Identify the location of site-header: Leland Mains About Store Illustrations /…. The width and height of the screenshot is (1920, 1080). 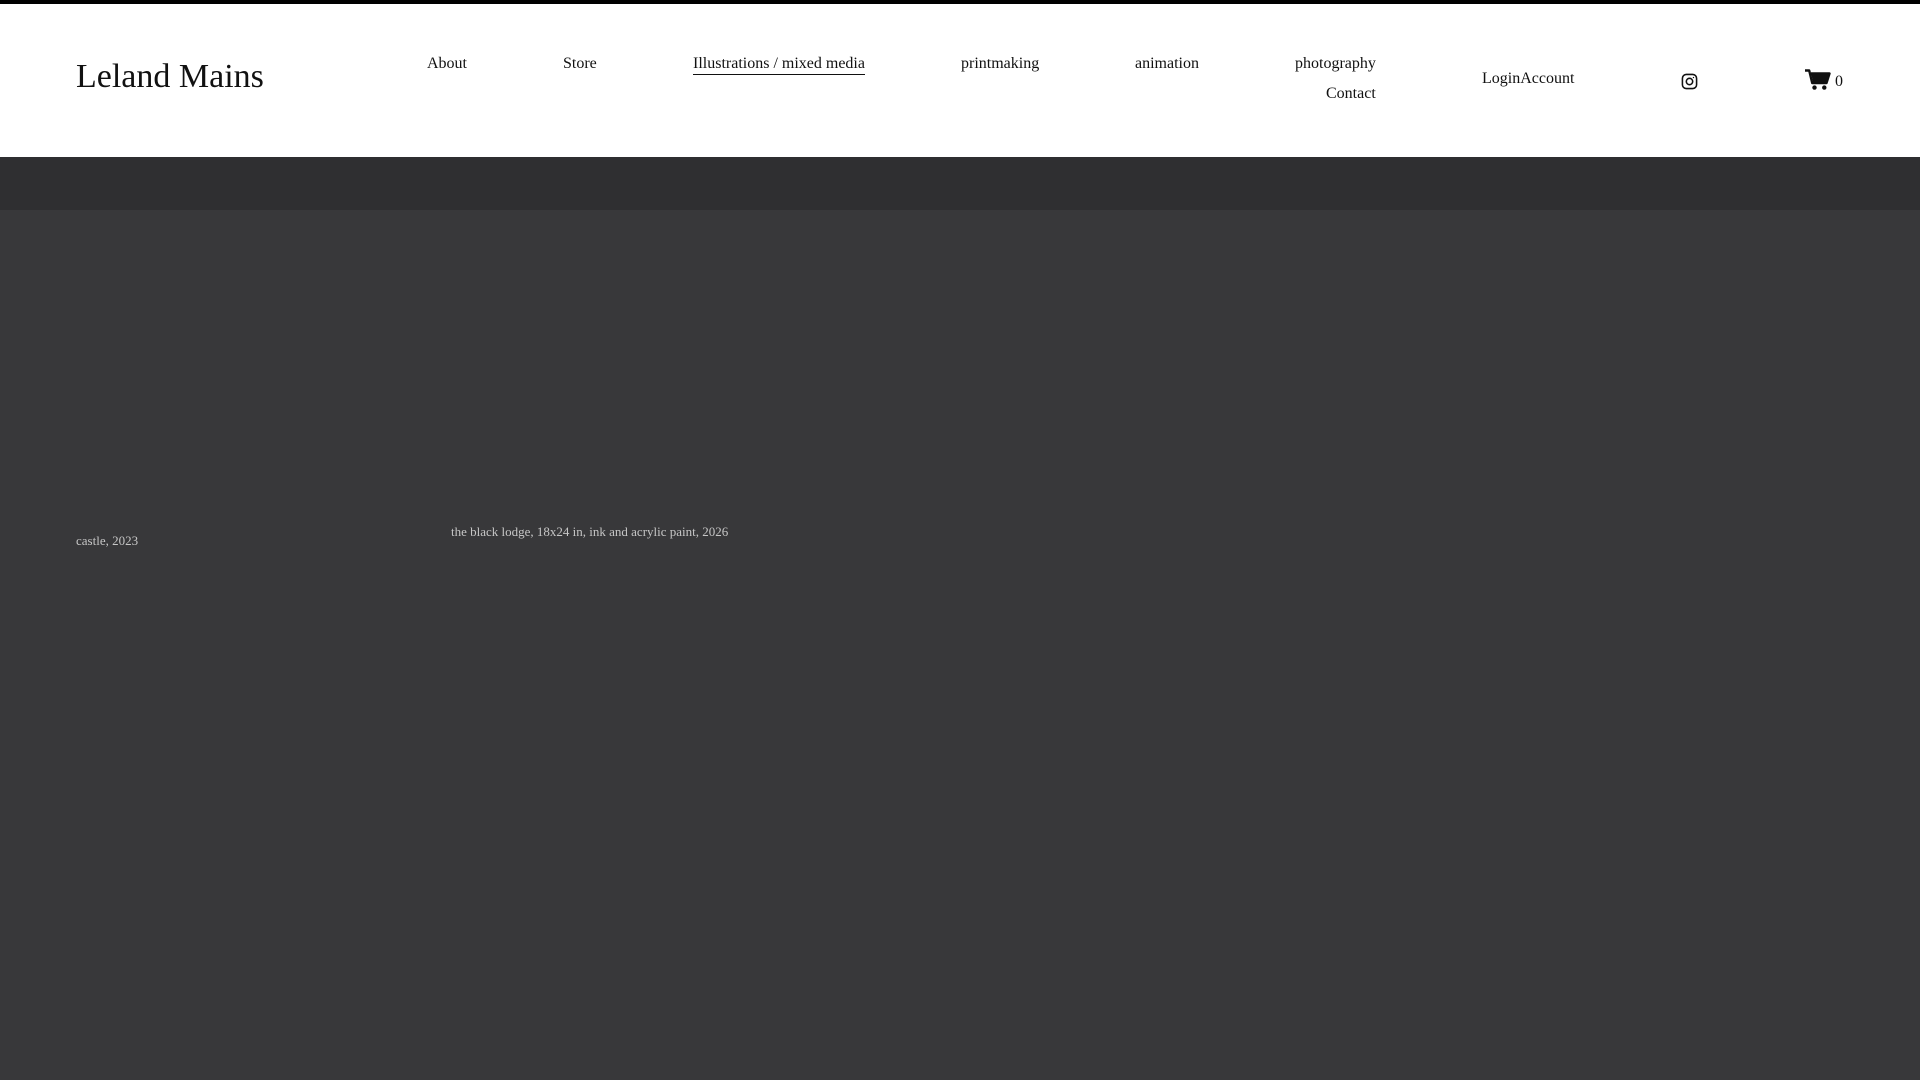
(960, 80).